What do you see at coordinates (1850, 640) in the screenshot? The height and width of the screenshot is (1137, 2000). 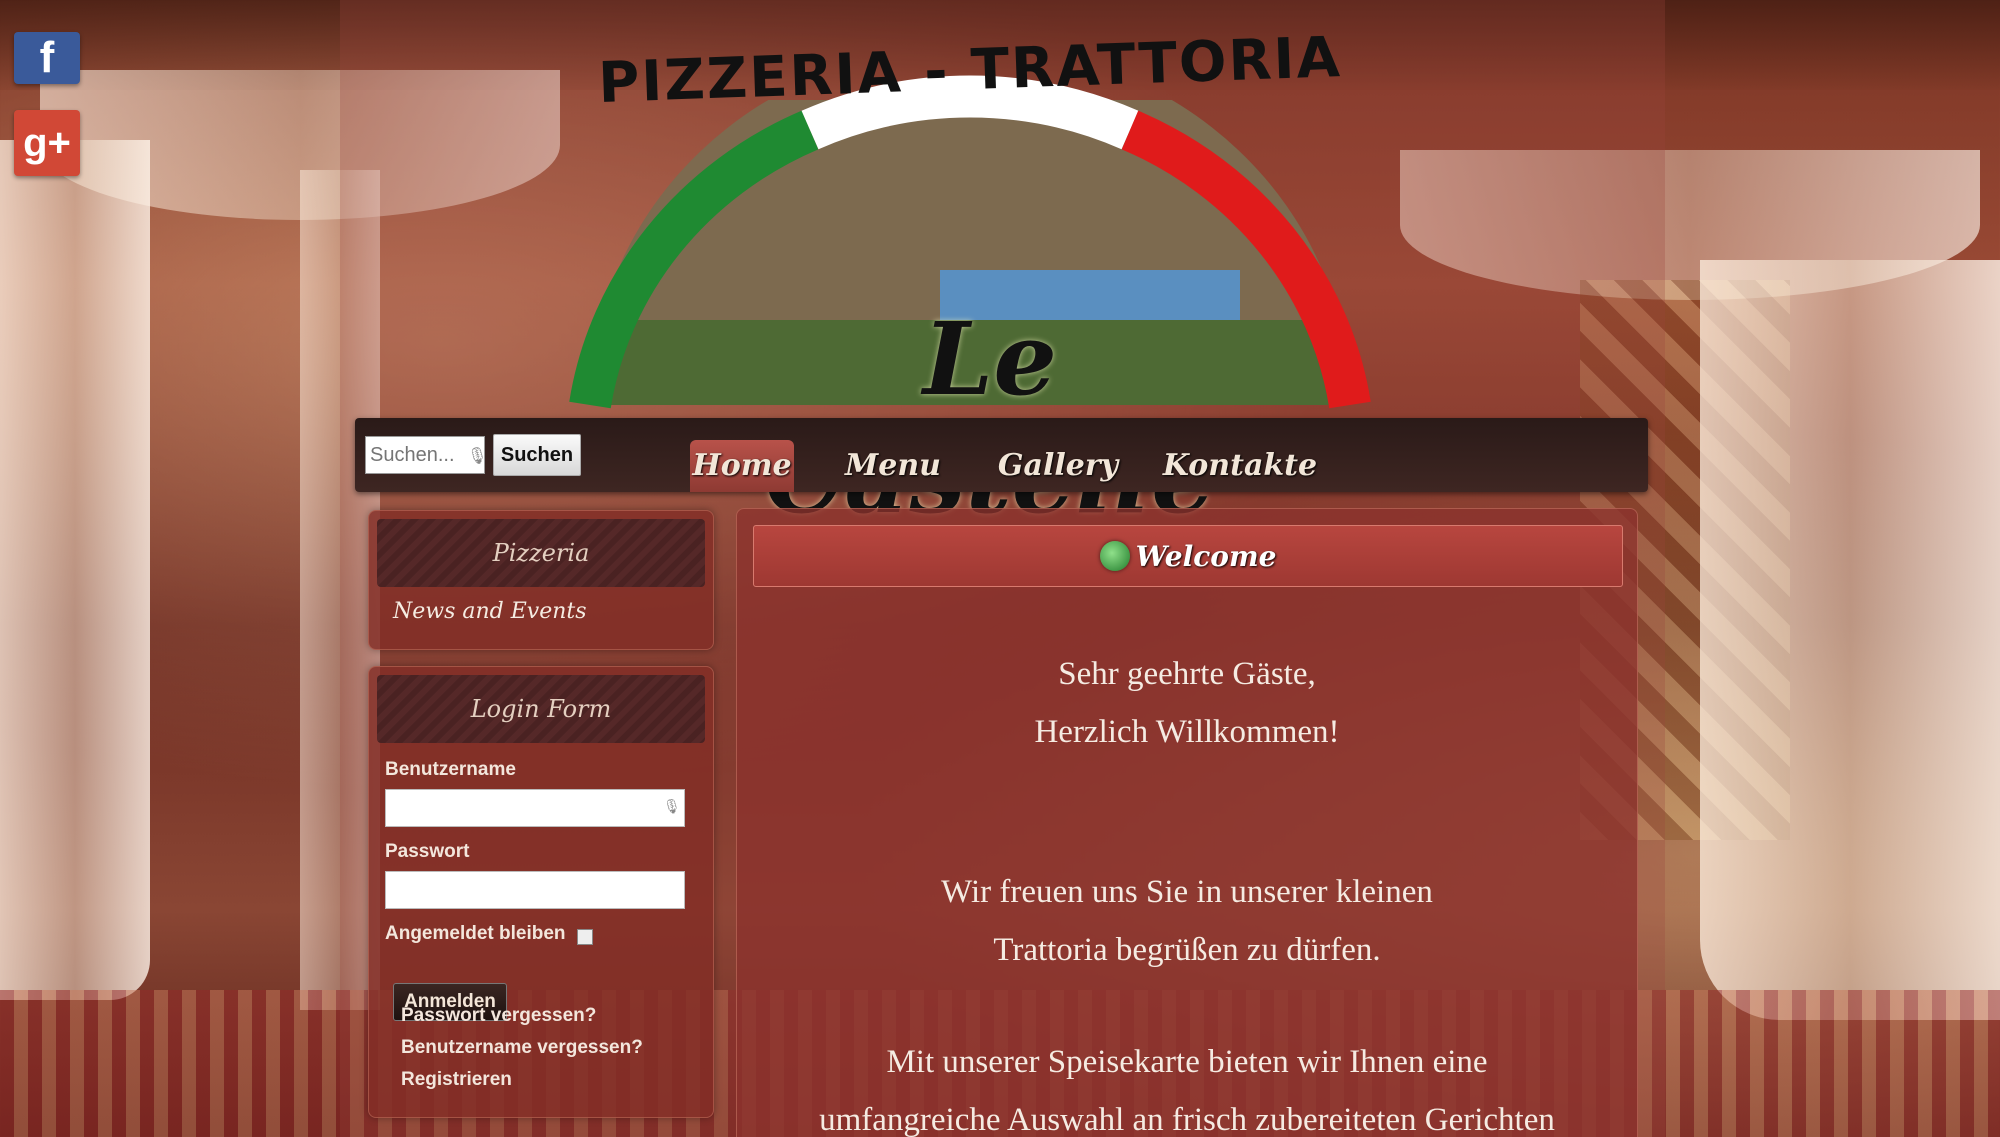 I see `curtain-right` at bounding box center [1850, 640].